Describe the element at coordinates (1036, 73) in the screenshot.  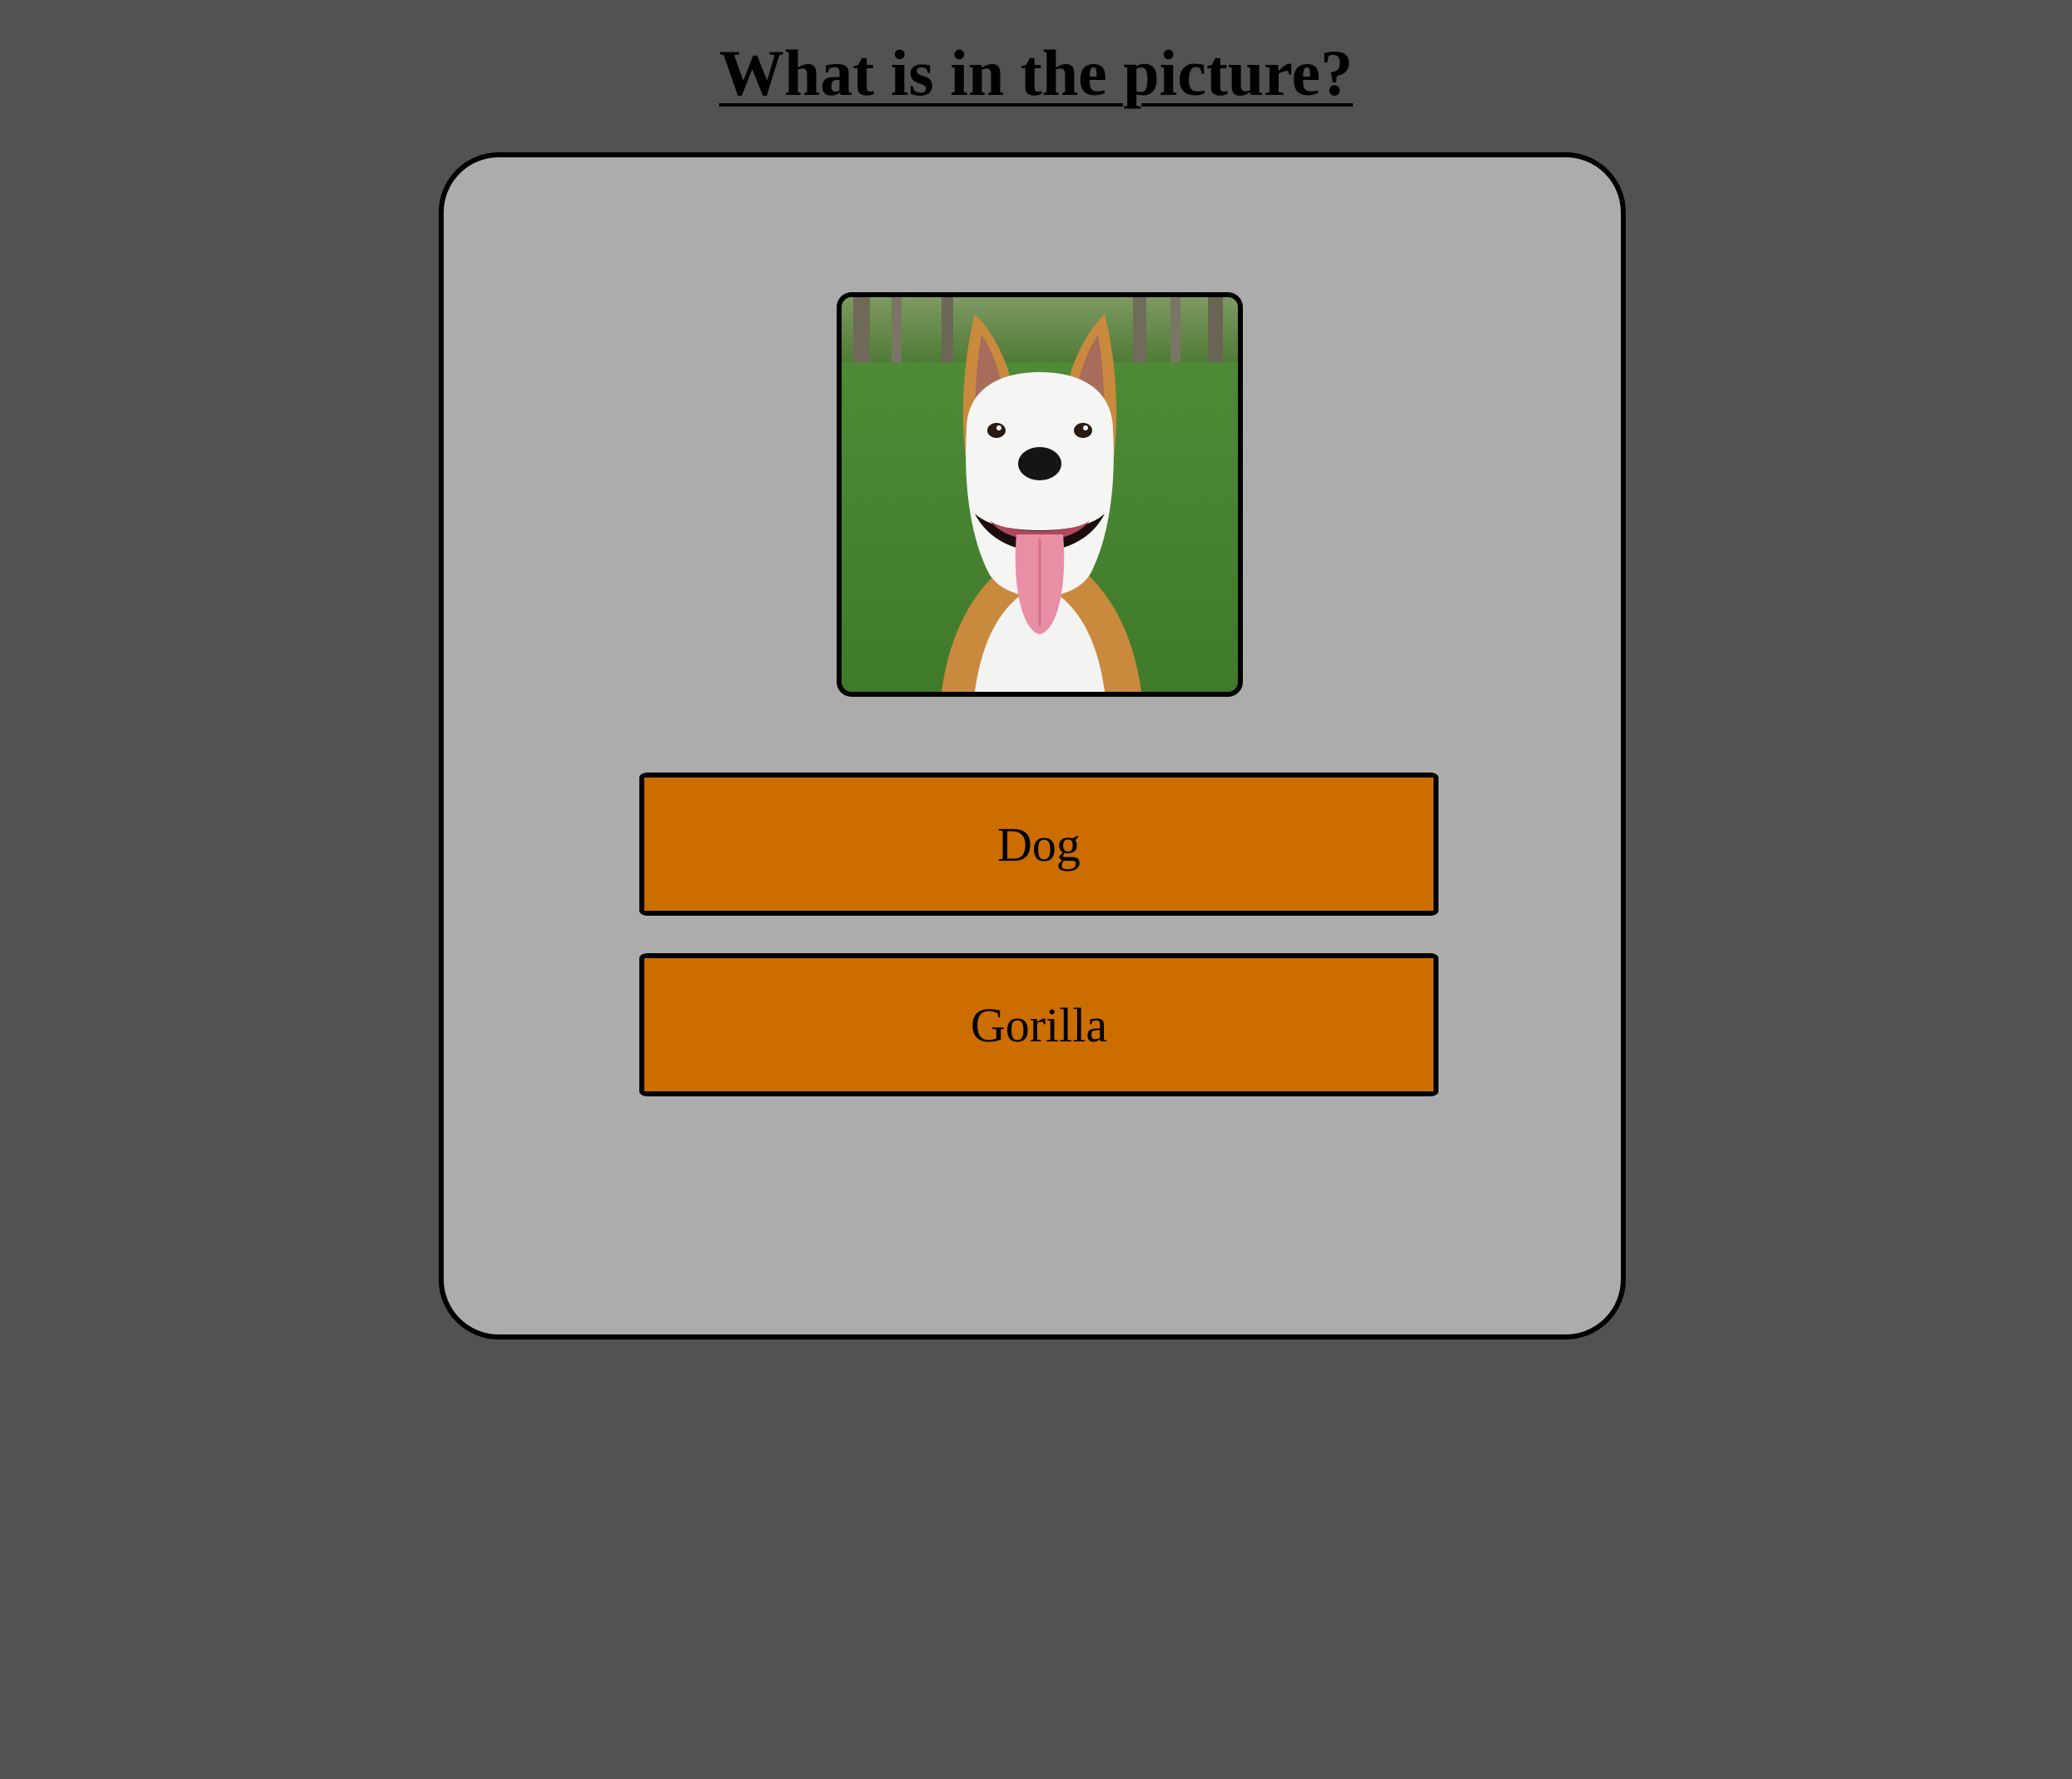
I see `page-title: What is in the picture?` at that location.